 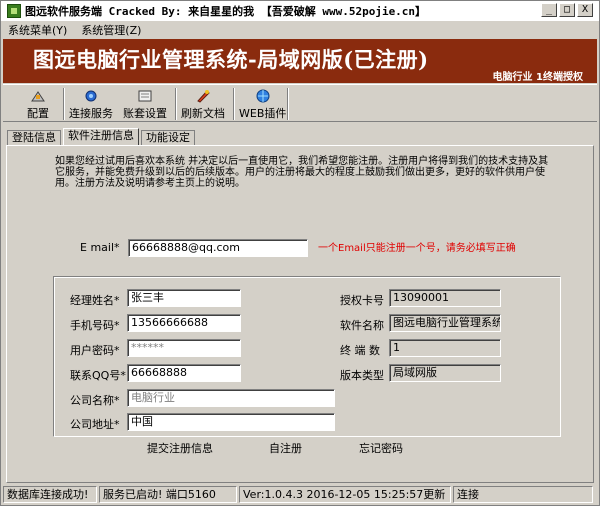 What do you see at coordinates (362, 375) in the screenshot?
I see `version-type-label: 版本类型` at bounding box center [362, 375].